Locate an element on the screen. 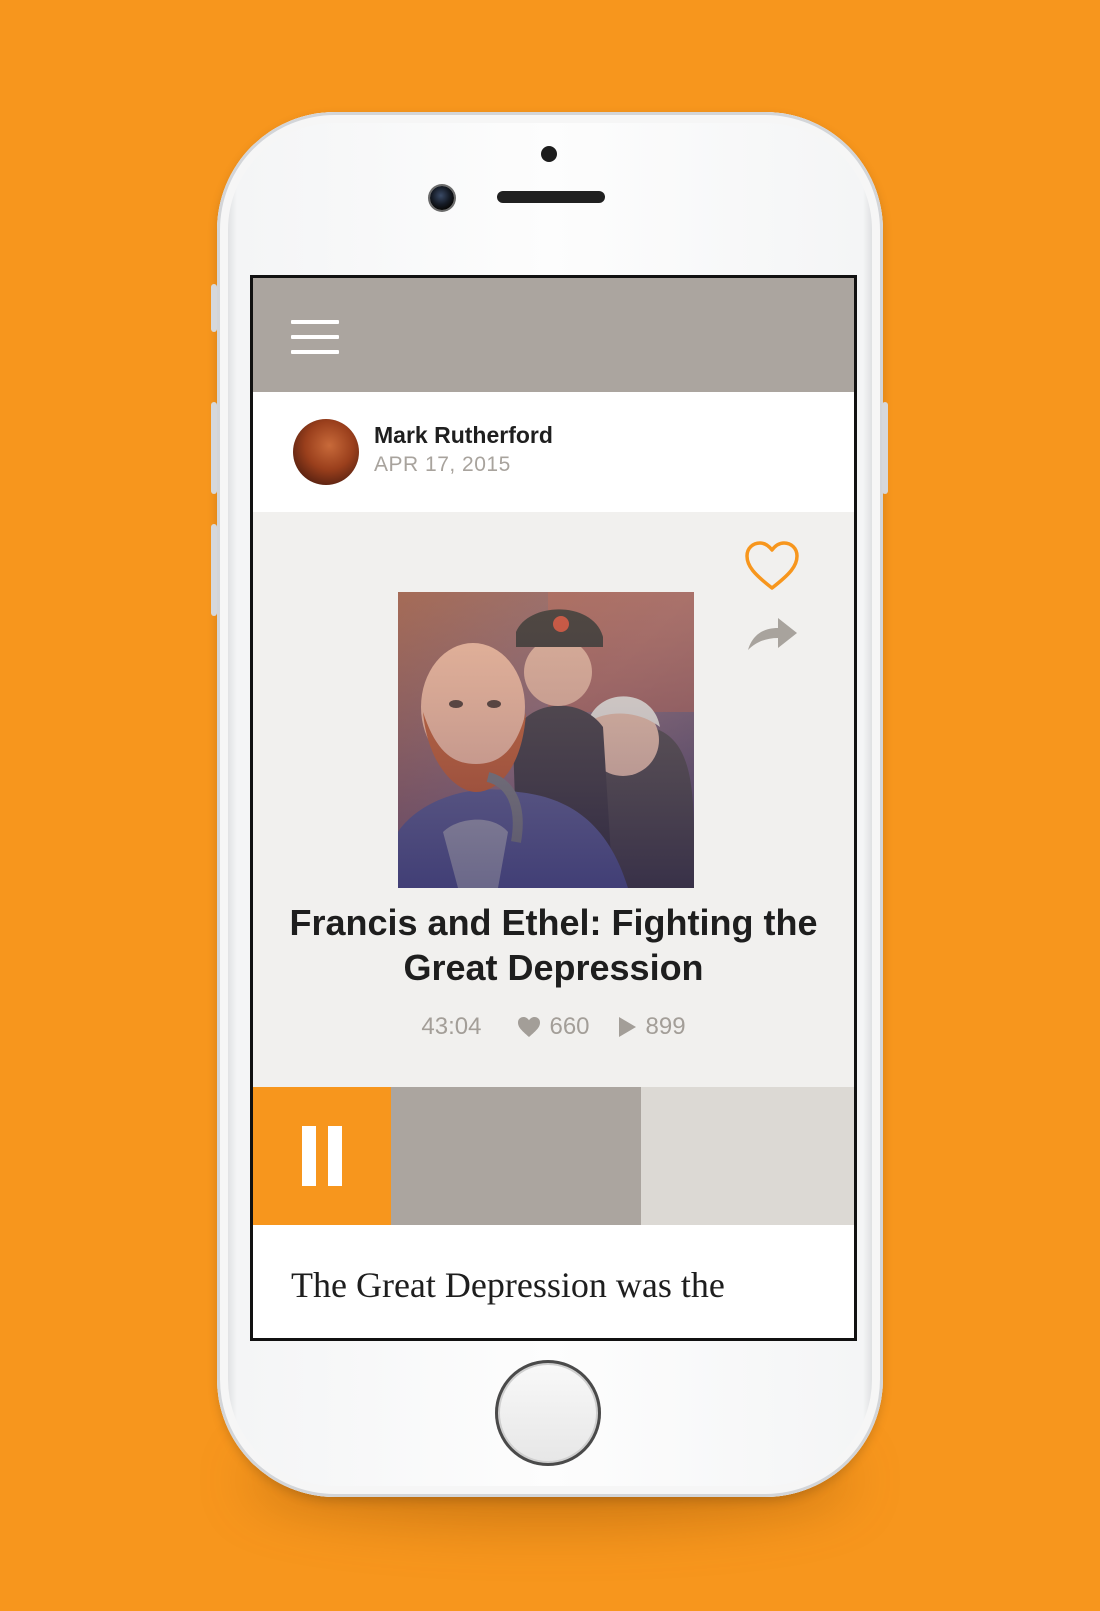 The width and height of the screenshot is (1100, 1611). author-name: Mark Rutherford is located at coordinates (463, 435).